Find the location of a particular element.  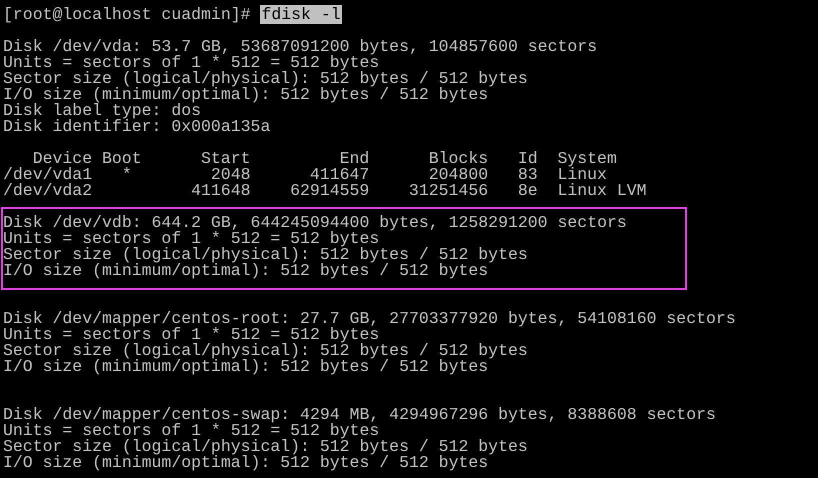

column-header: Blocks is located at coordinates (458, 159).